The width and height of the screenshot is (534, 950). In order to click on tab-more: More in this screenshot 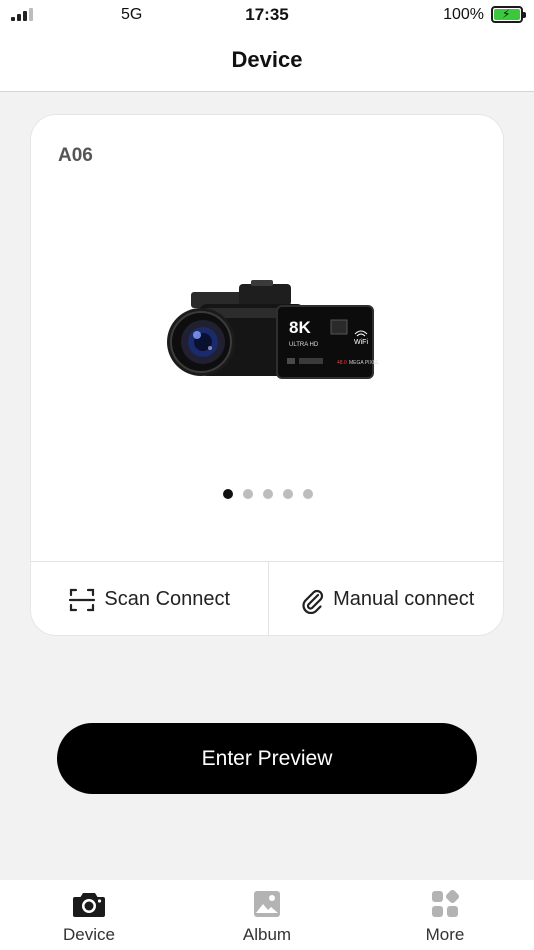, I will do `click(445, 915)`.